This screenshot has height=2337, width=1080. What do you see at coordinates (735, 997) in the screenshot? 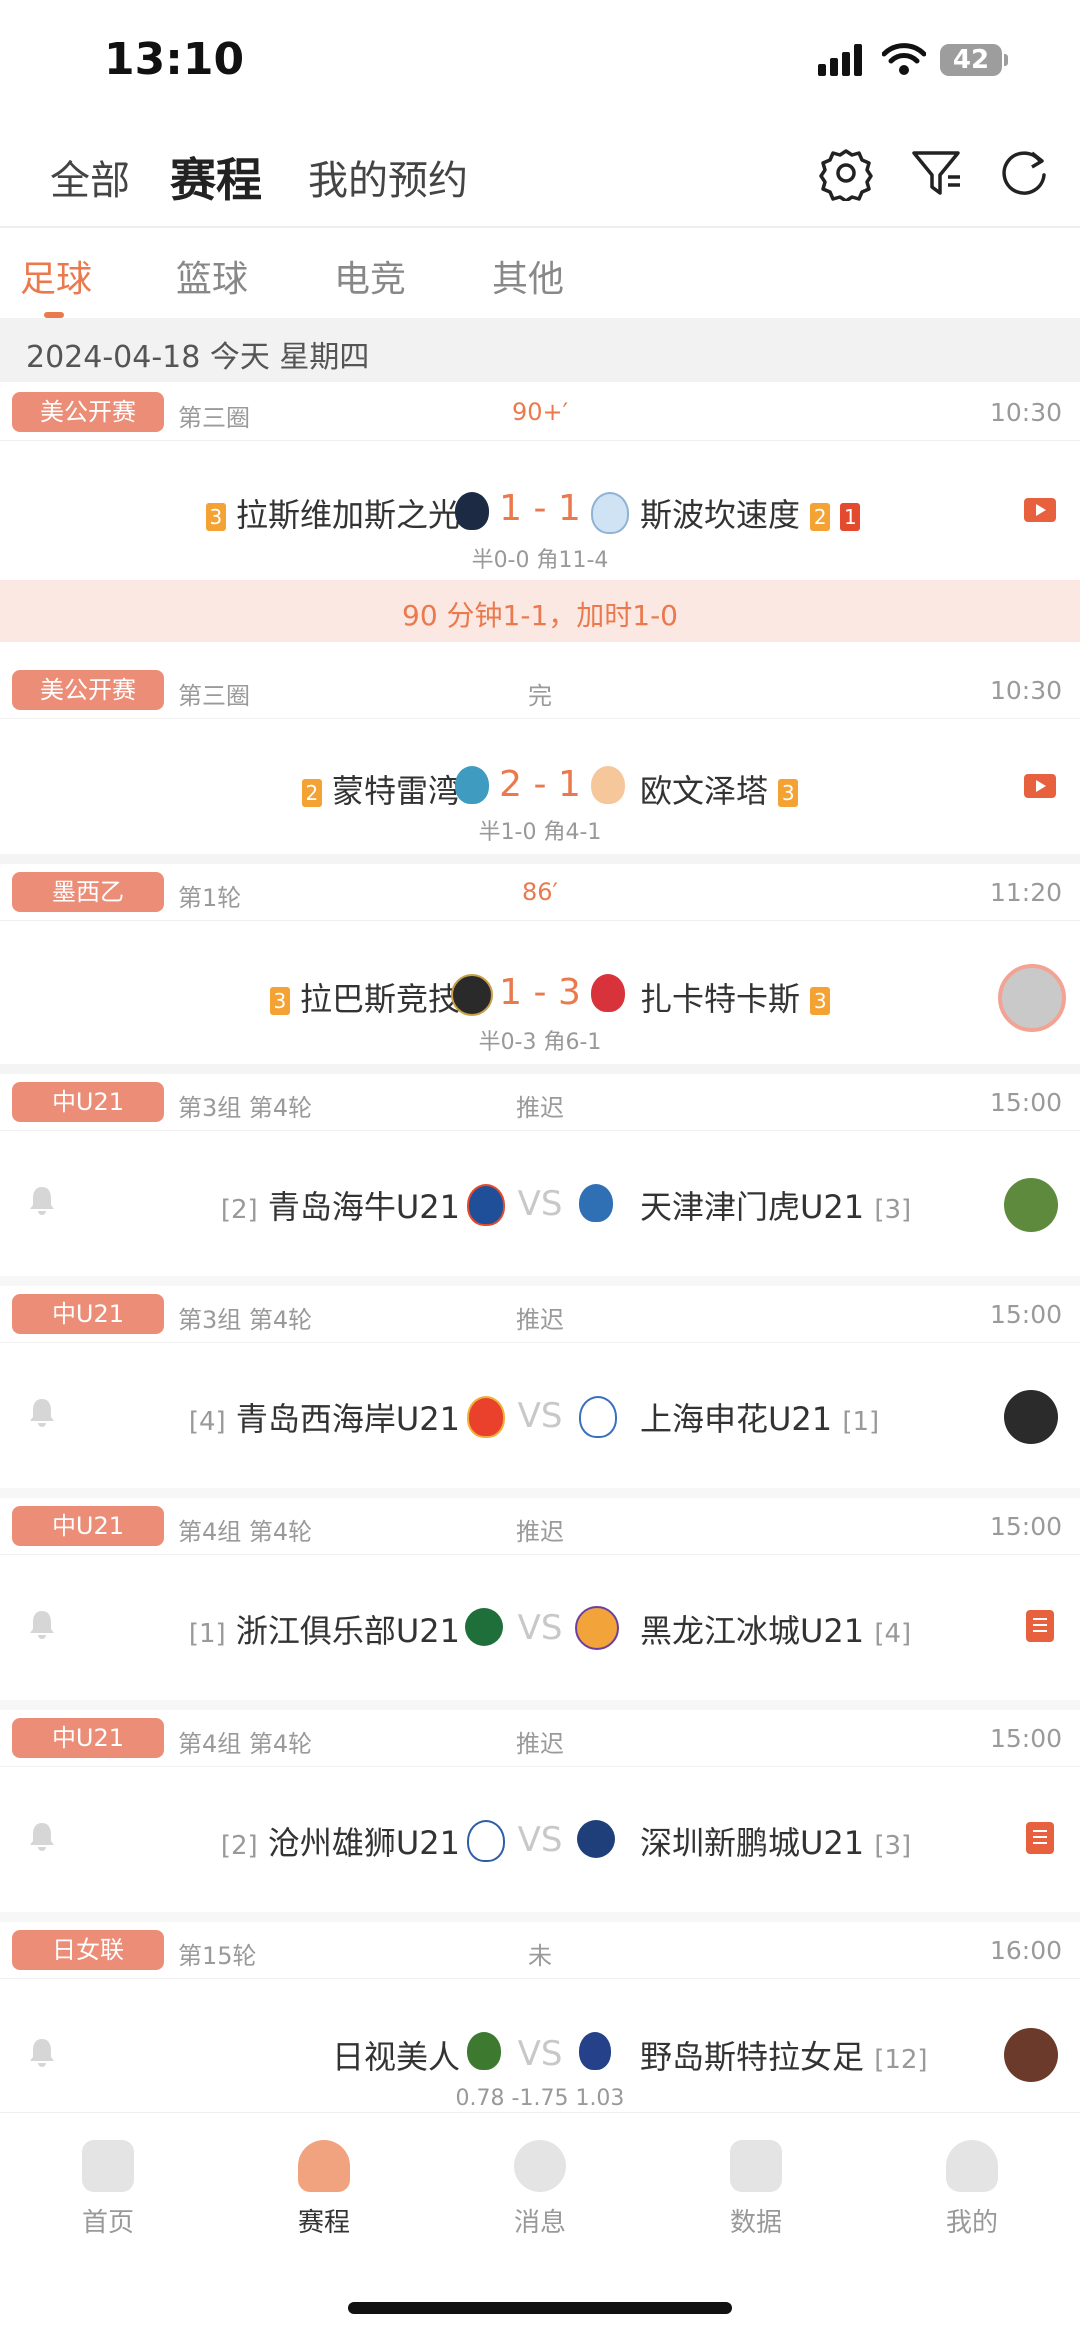
I see `away-team: 扎卡特卡斯 3` at bounding box center [735, 997].